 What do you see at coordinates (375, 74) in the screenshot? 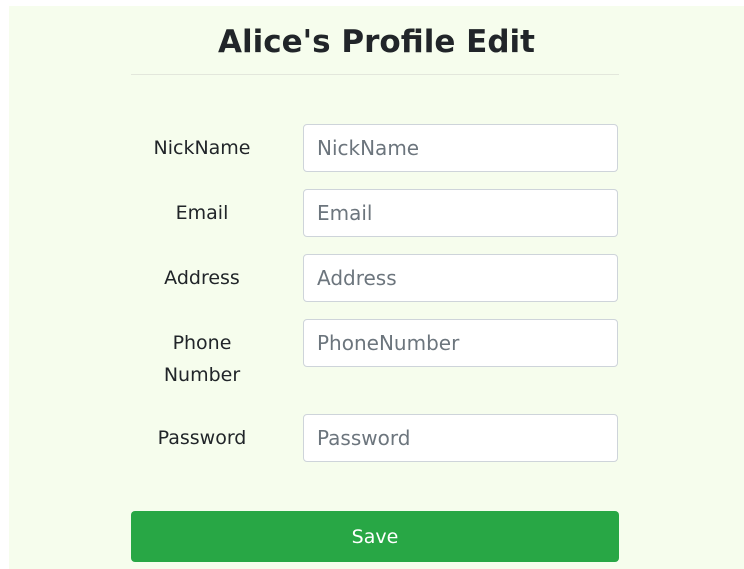
I see `title-divider` at bounding box center [375, 74].